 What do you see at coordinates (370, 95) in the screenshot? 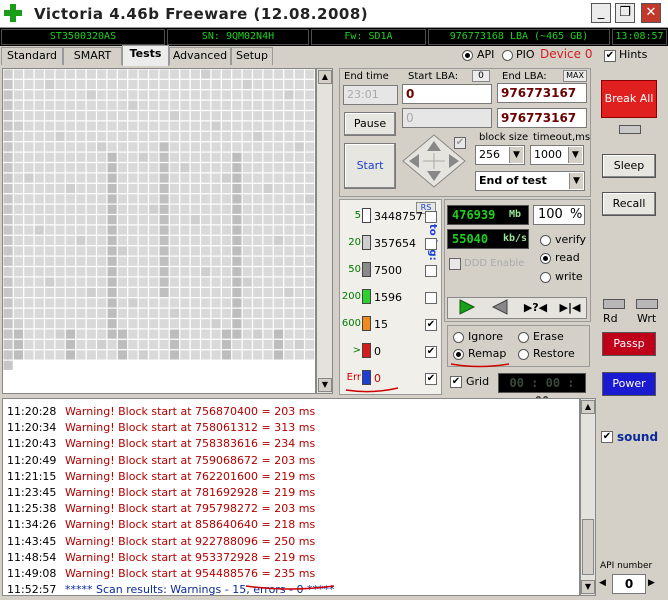
I see `end-time-field: 23:01` at bounding box center [370, 95].